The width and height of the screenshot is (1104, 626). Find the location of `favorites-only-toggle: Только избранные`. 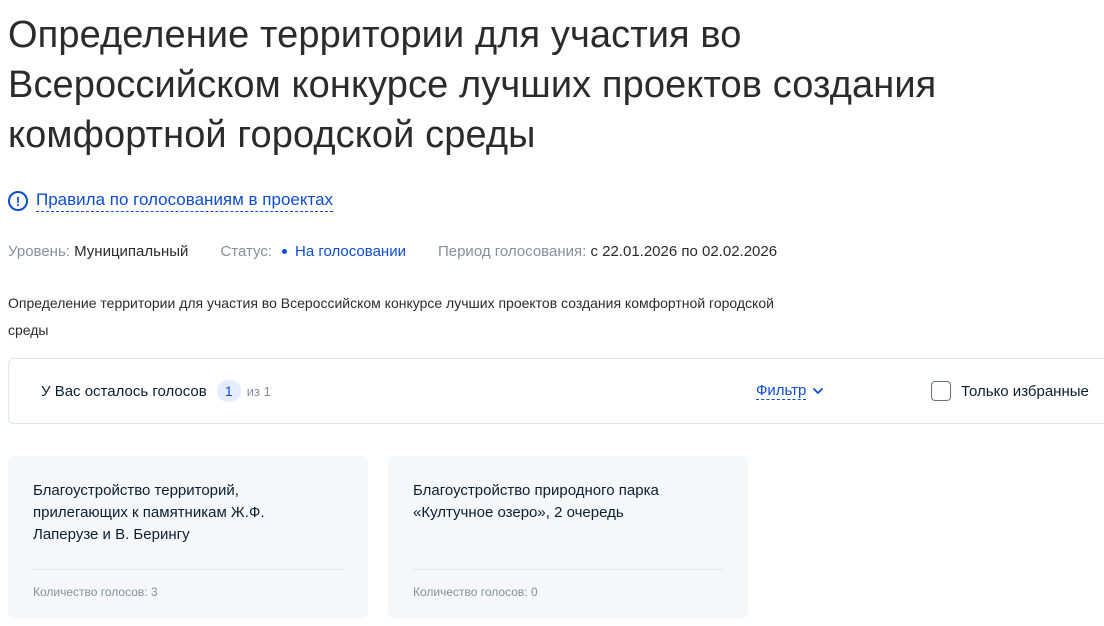

favorites-only-toggle: Только избранные is located at coordinates (1010, 391).